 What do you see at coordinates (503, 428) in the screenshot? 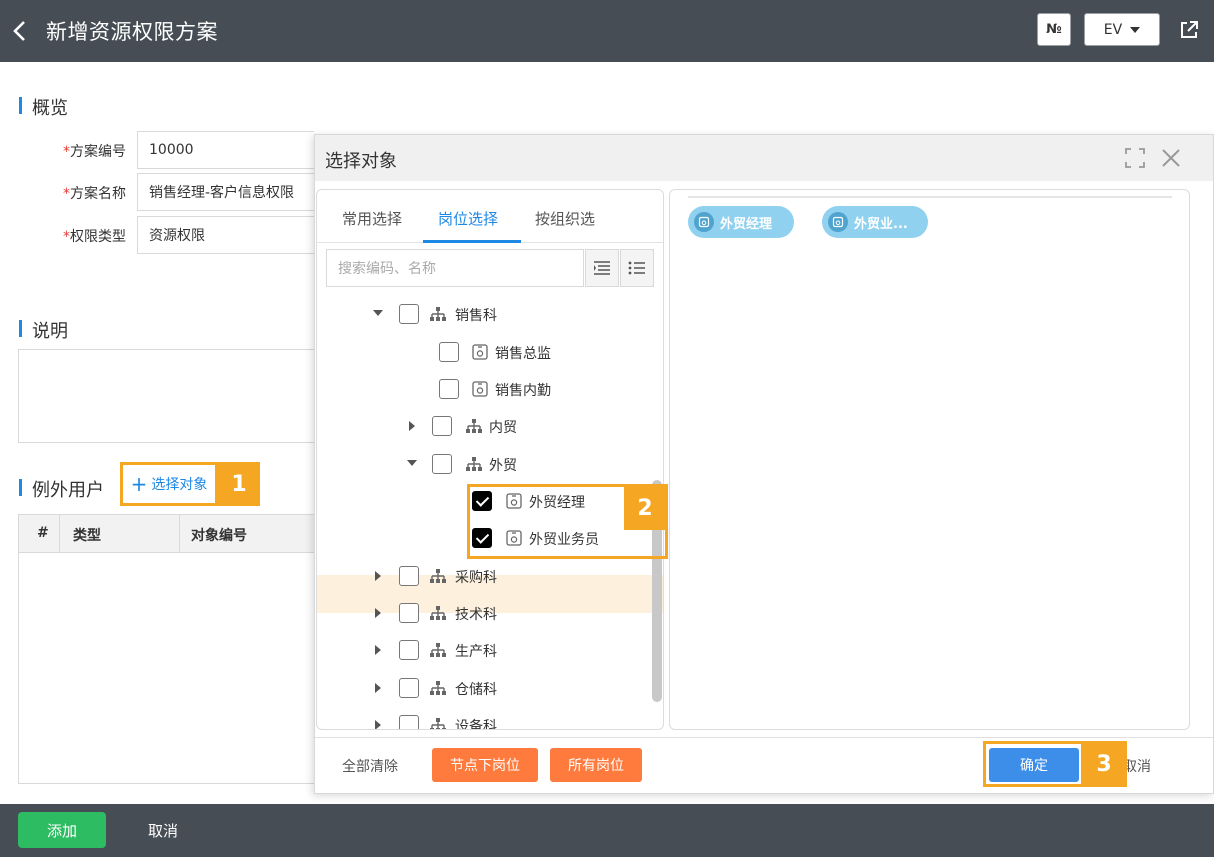
I see `tree-node-label: 内贸` at bounding box center [503, 428].